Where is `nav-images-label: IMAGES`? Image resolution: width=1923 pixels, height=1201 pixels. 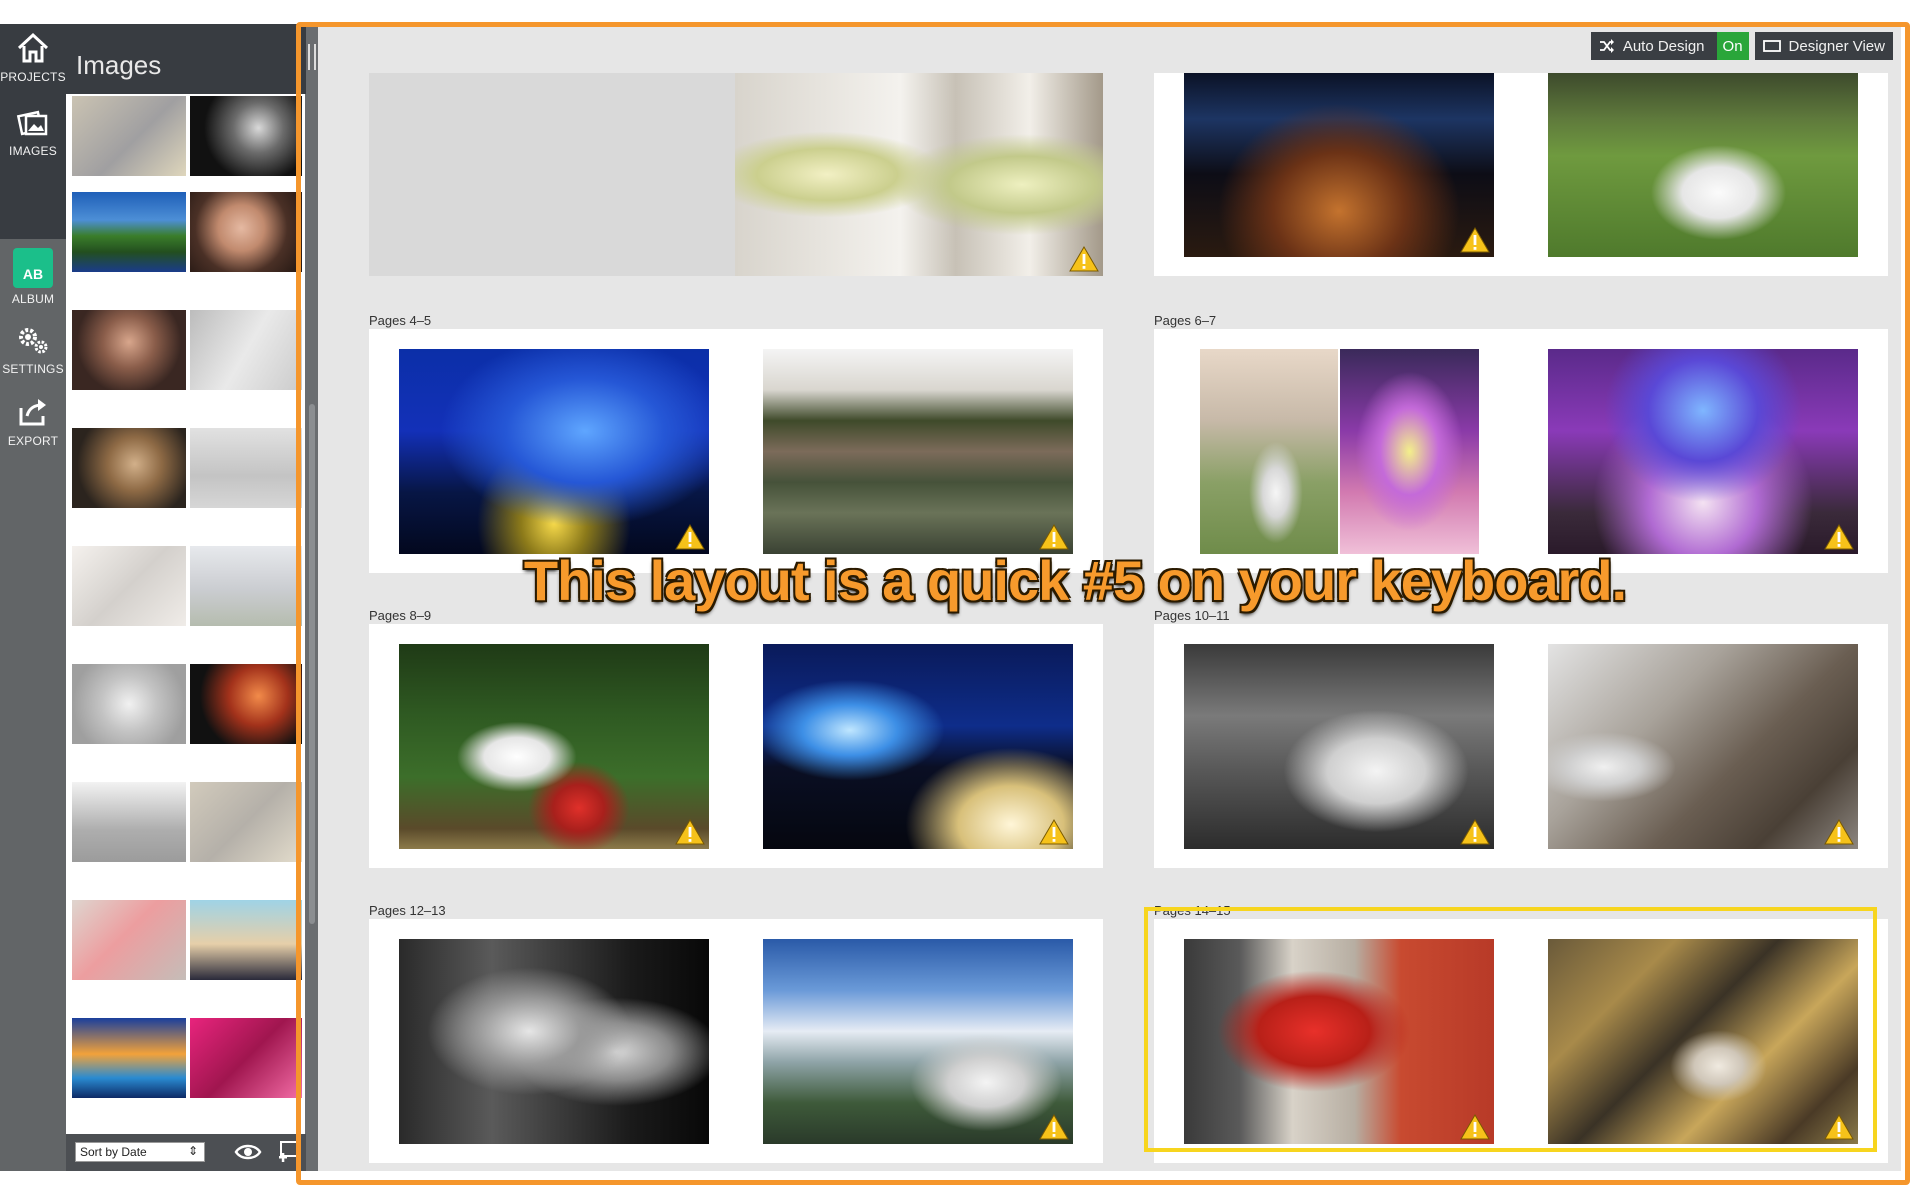
nav-images-label: IMAGES is located at coordinates (33, 151).